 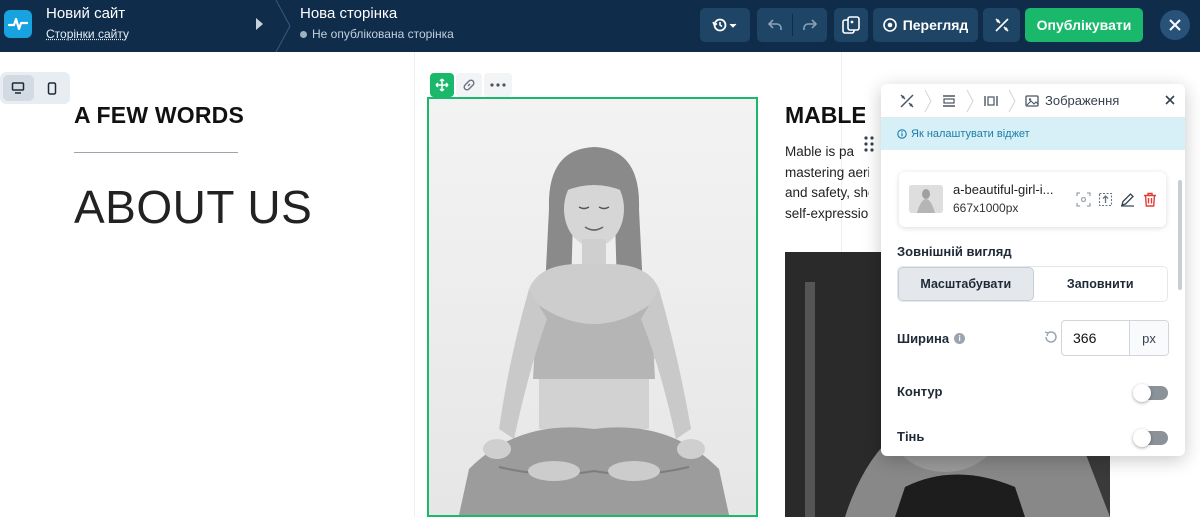 I want to click on page-status: Не опублікована сторінка, so click(x=377, y=34).